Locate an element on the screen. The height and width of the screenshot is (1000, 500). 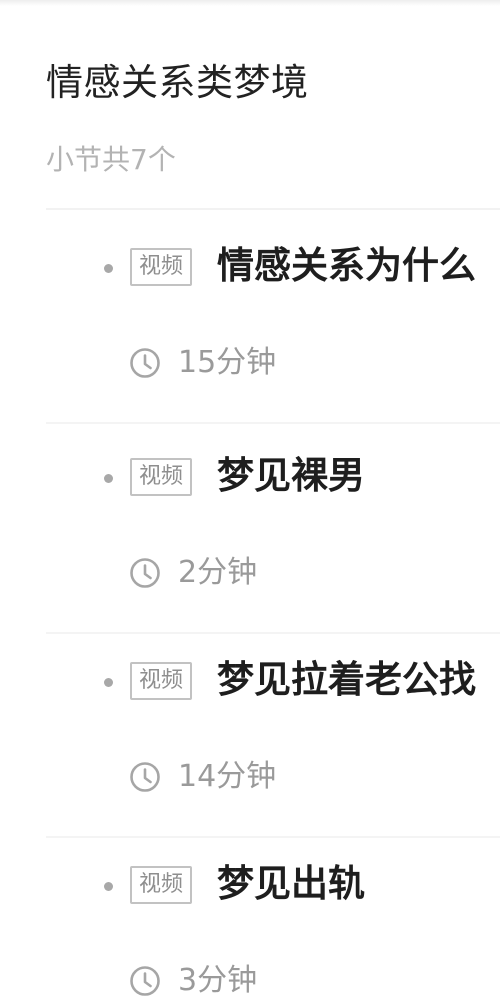
lesson-duration: 2分钟 is located at coordinates (218, 572).